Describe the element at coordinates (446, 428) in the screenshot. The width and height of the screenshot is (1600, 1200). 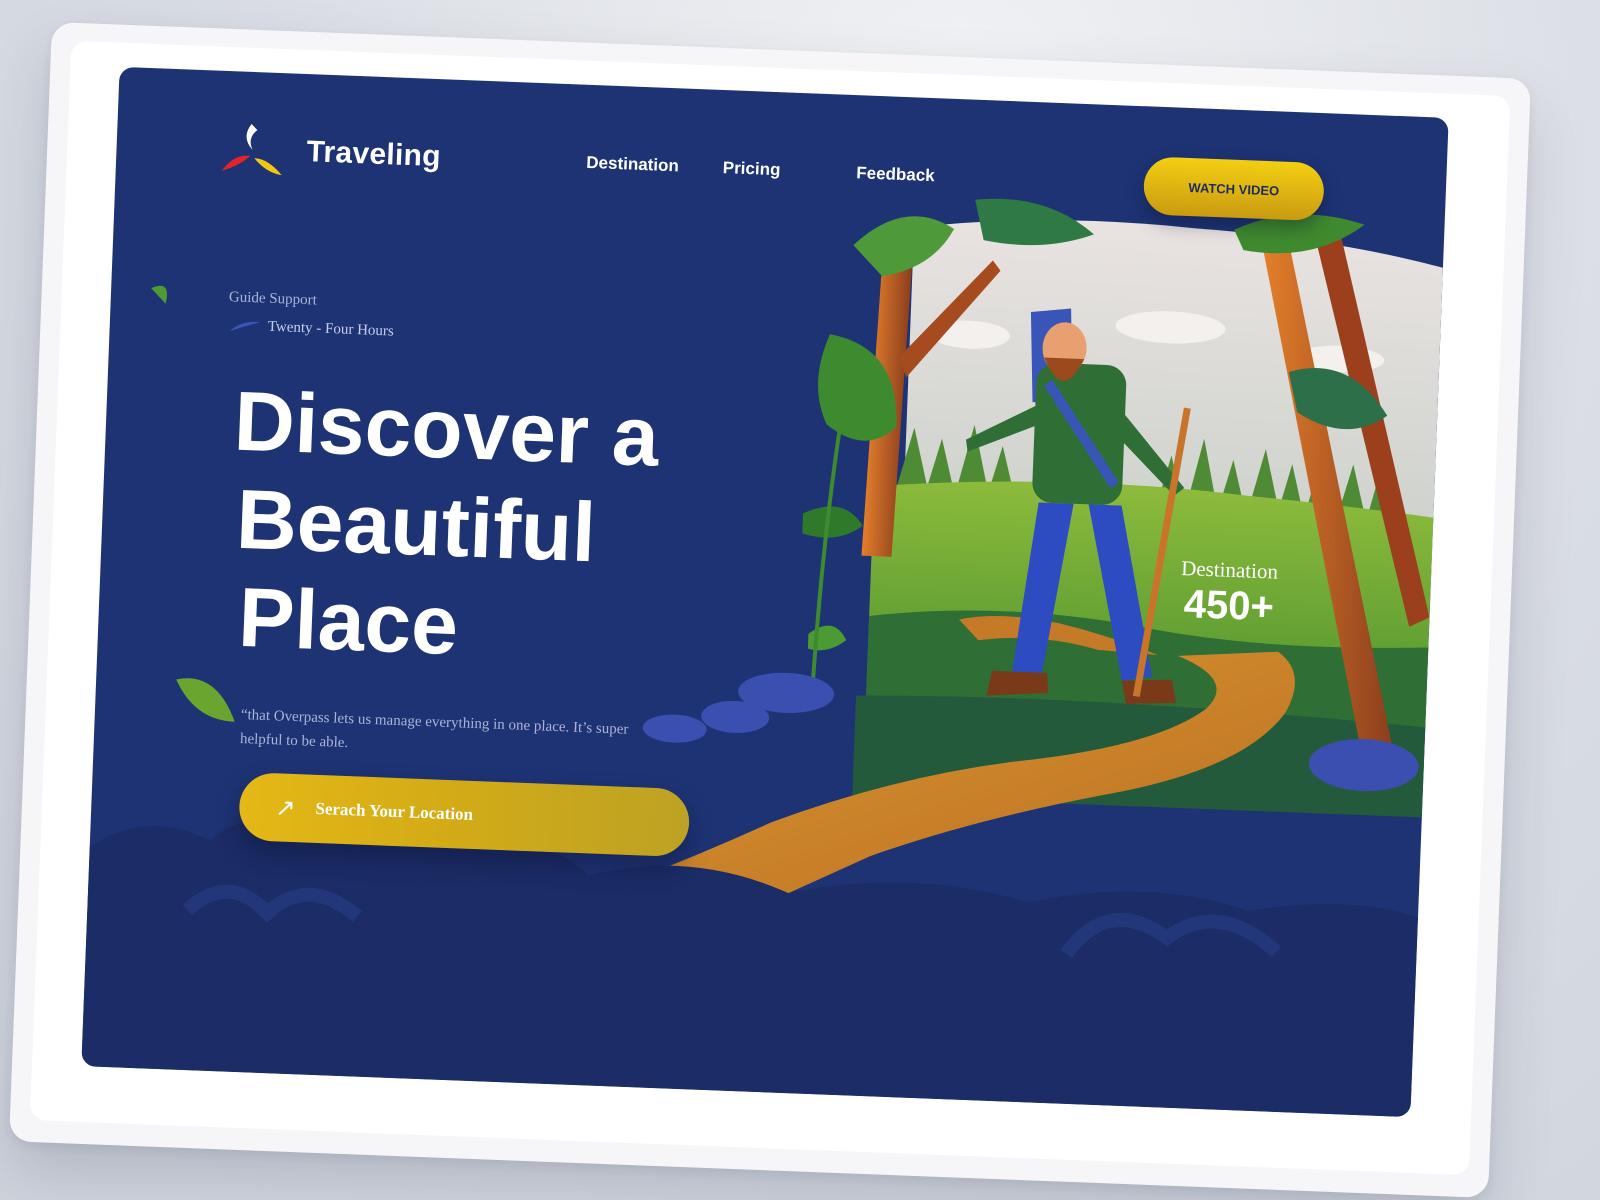
I see `headline-line-1: Discover a` at that location.